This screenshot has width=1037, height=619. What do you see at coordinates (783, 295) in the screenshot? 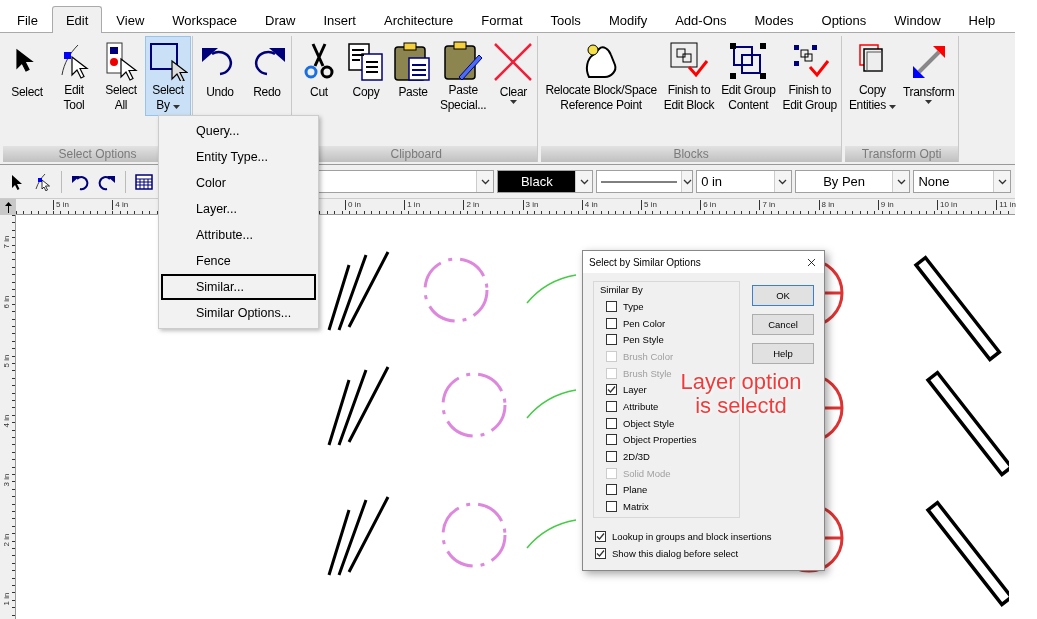
I see `dialog-button: OK` at bounding box center [783, 295].